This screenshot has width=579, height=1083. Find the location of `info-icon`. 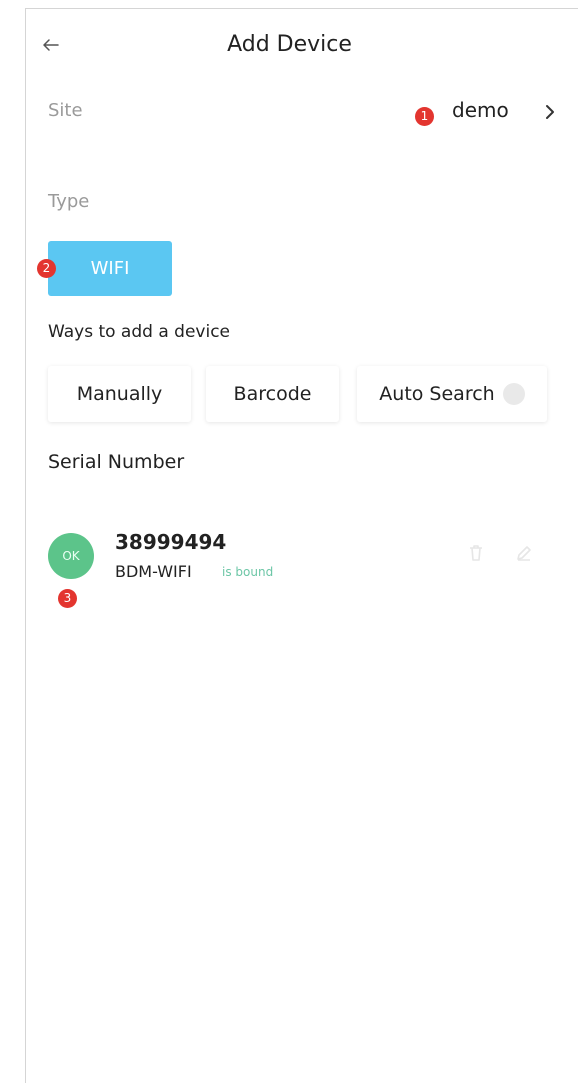

info-icon is located at coordinates (513, 394).